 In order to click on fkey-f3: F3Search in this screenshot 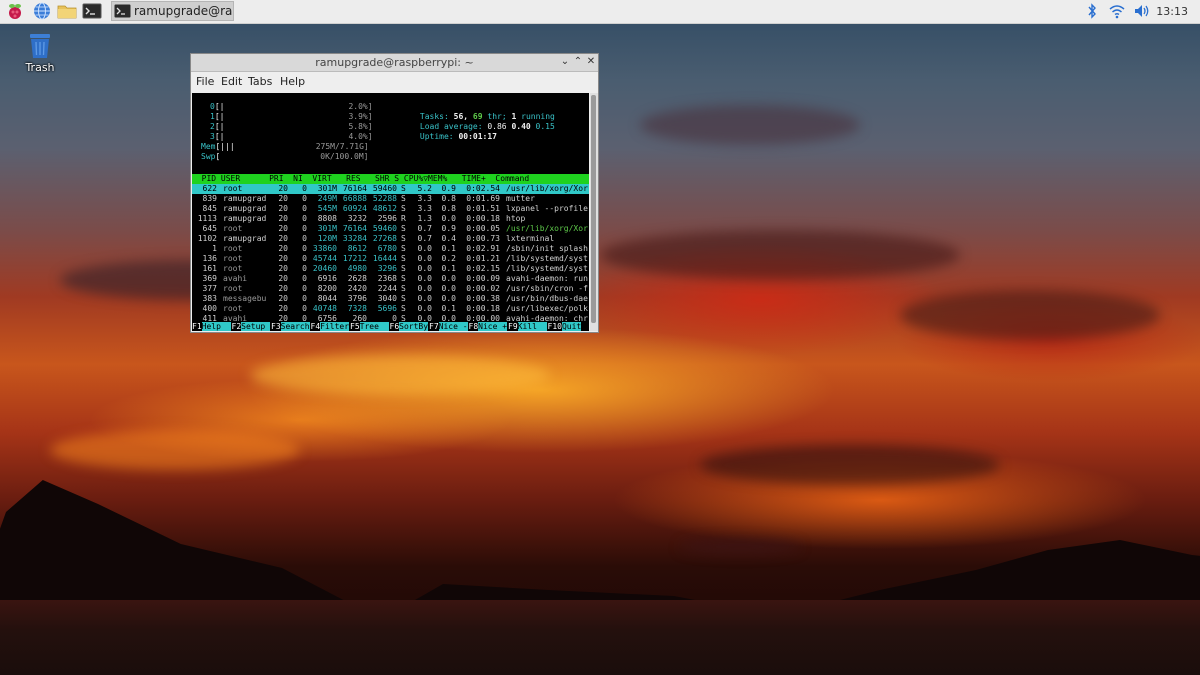, I will do `click(290, 326)`.